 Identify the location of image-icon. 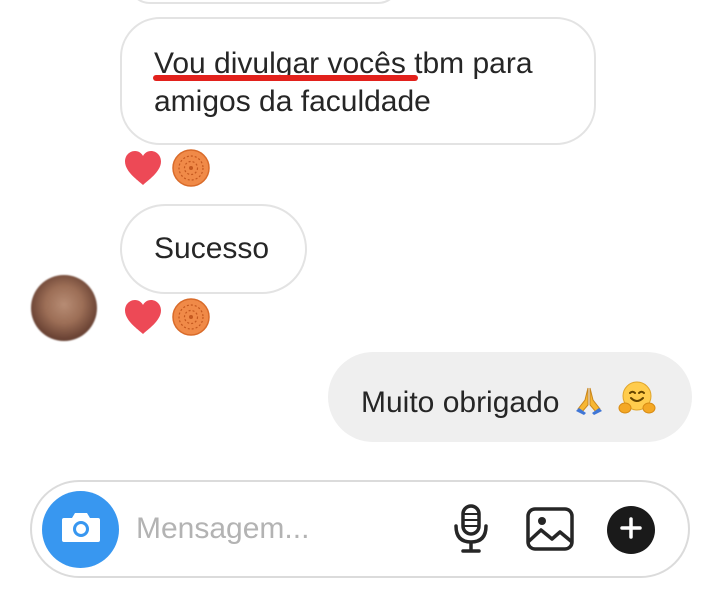
(550, 531).